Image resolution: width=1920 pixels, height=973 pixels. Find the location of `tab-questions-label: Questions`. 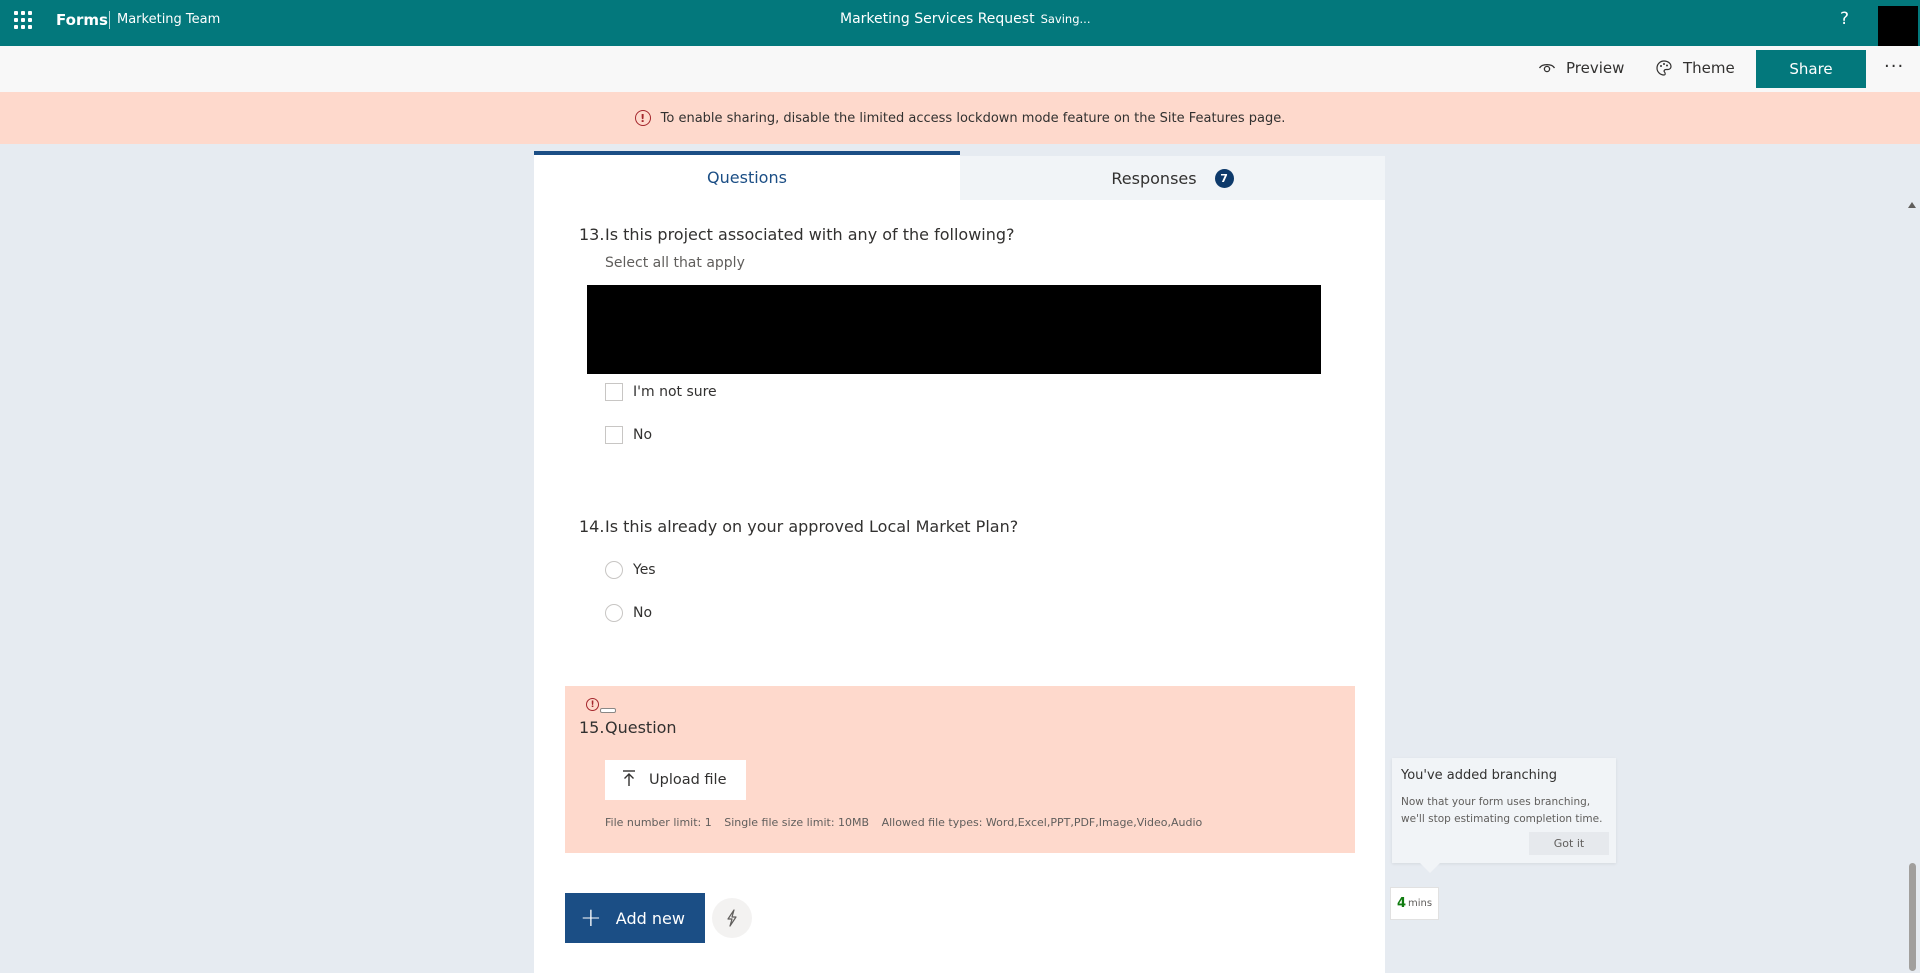

tab-questions-label: Questions is located at coordinates (747, 177).